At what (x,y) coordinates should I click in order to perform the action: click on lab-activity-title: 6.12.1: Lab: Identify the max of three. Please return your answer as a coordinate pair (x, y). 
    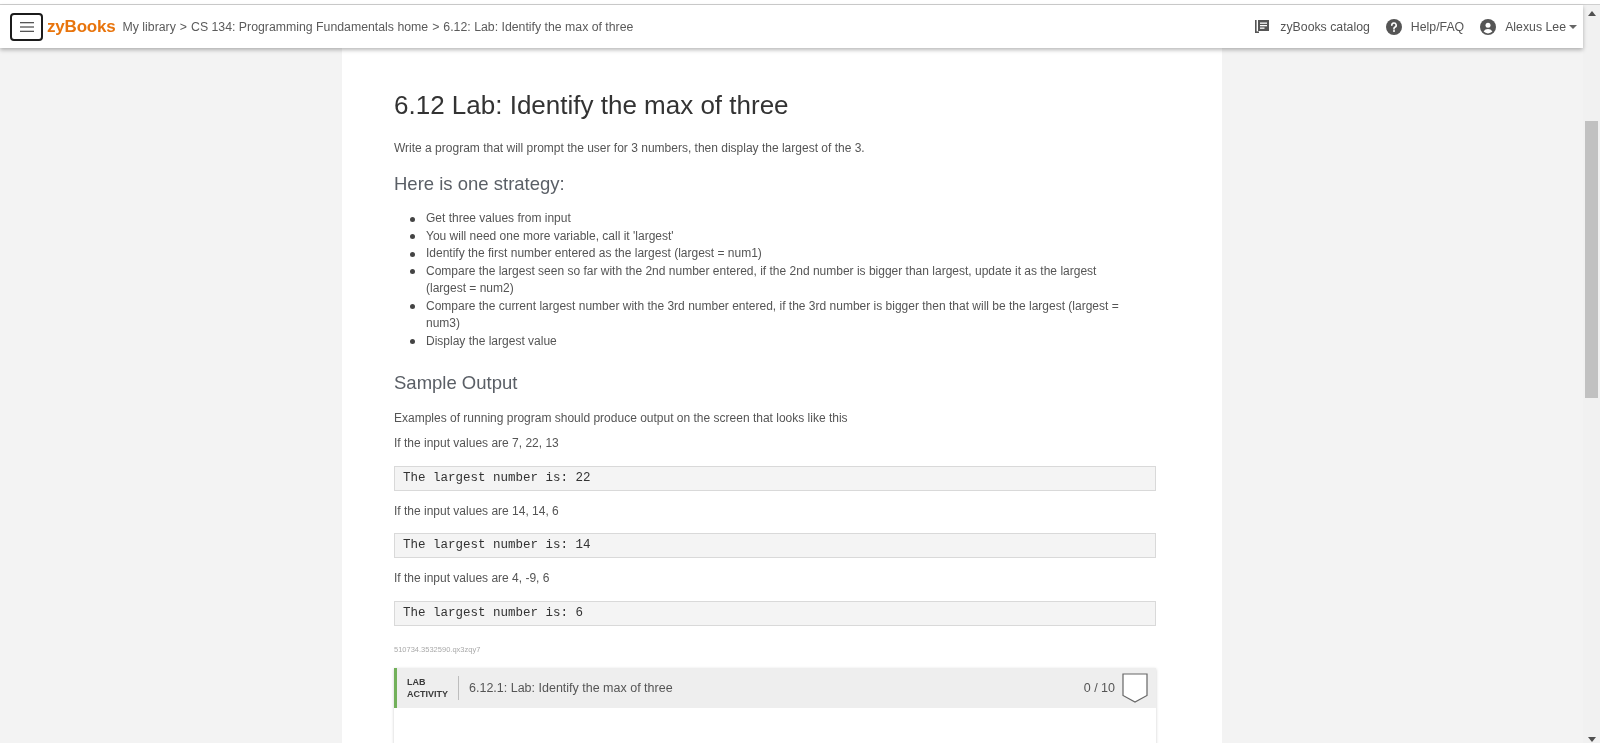
    Looking at the image, I should click on (571, 688).